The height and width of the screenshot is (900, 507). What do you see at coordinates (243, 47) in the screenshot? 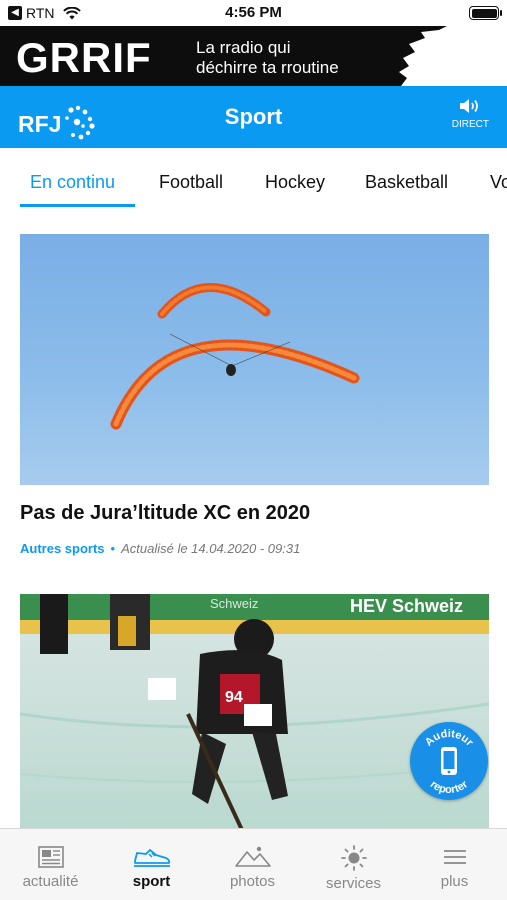
I see `ad-tagline-line1: La rradio qui` at bounding box center [243, 47].